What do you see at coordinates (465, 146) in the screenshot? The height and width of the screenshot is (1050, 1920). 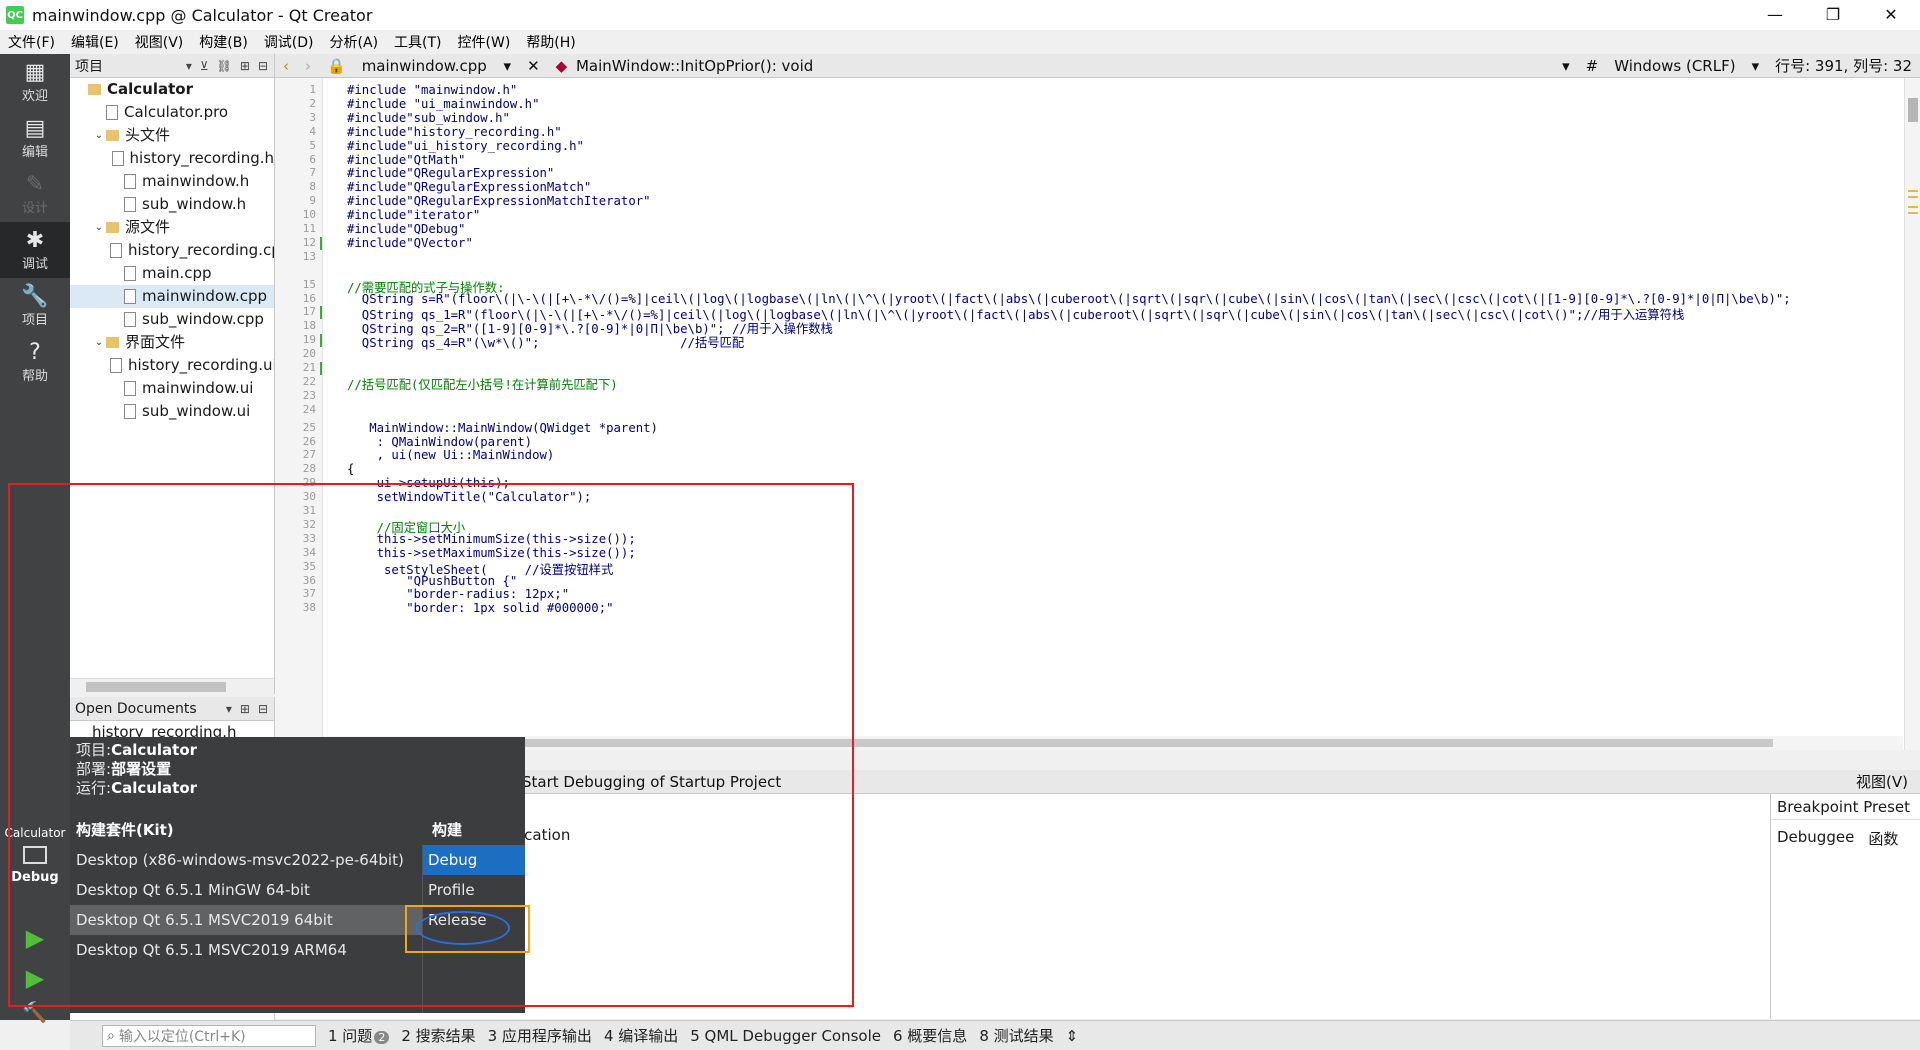 I see `code-line: #include"ui_history_recording.h"` at bounding box center [465, 146].